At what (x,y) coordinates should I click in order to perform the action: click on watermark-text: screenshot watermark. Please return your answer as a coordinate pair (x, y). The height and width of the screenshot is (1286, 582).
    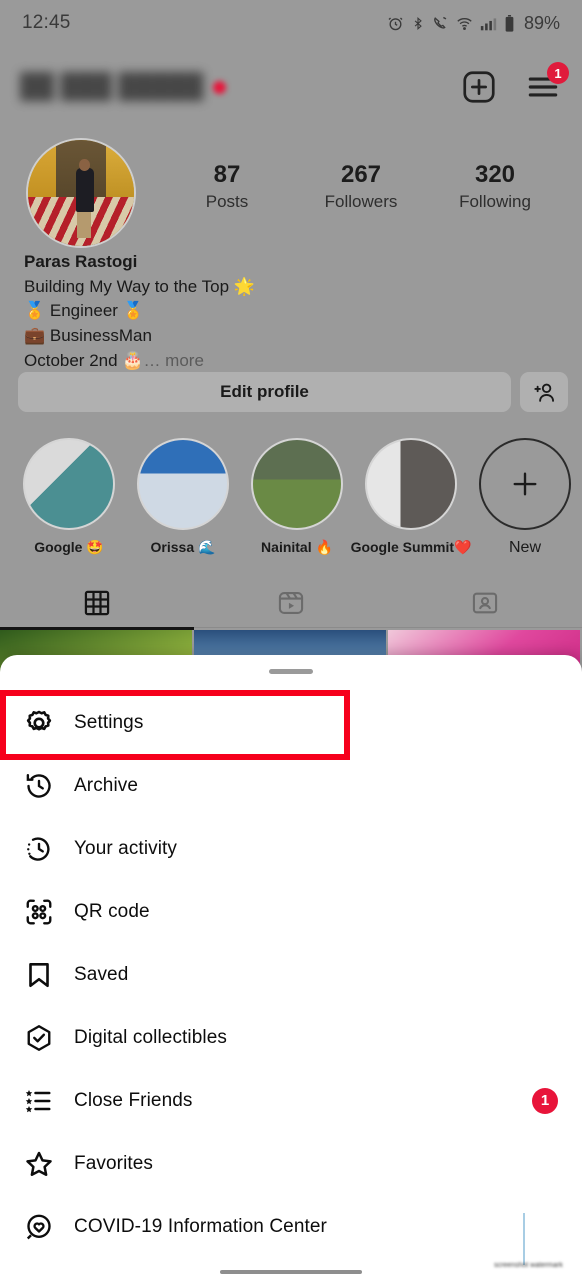
    Looking at the image, I should click on (528, 1265).